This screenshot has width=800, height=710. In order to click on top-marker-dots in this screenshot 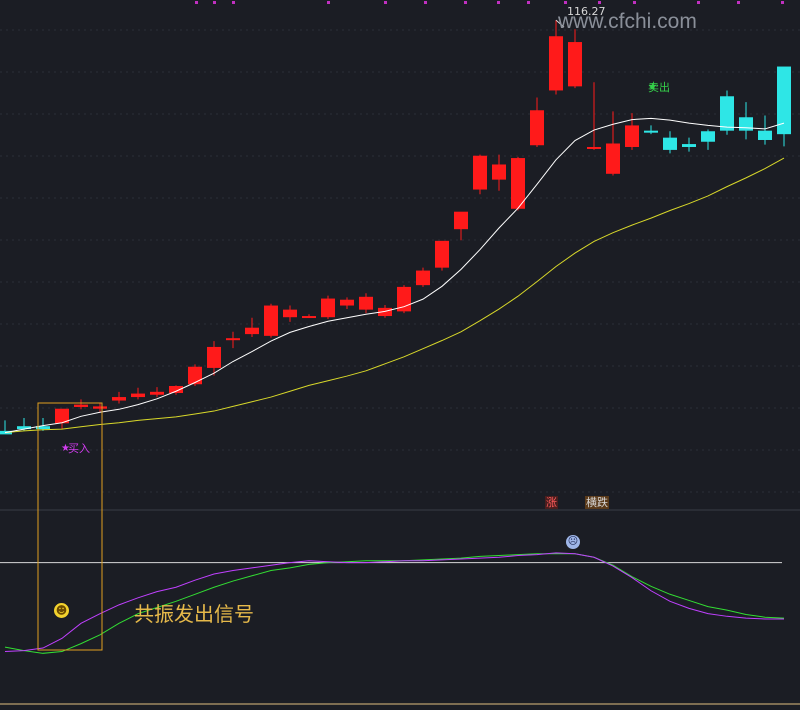, I will do `click(489, 2)`.